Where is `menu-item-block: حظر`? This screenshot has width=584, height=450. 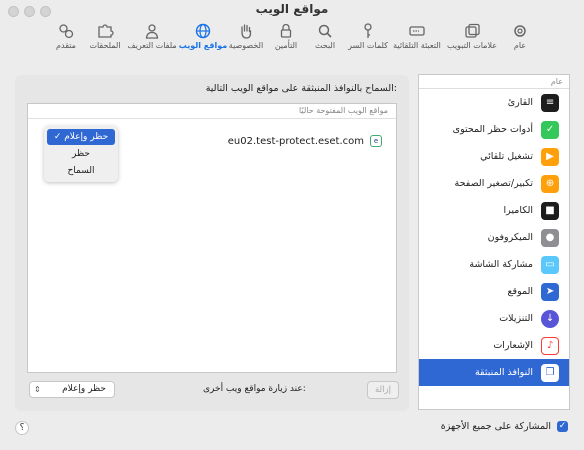
menu-item-block: حظر is located at coordinates (81, 154).